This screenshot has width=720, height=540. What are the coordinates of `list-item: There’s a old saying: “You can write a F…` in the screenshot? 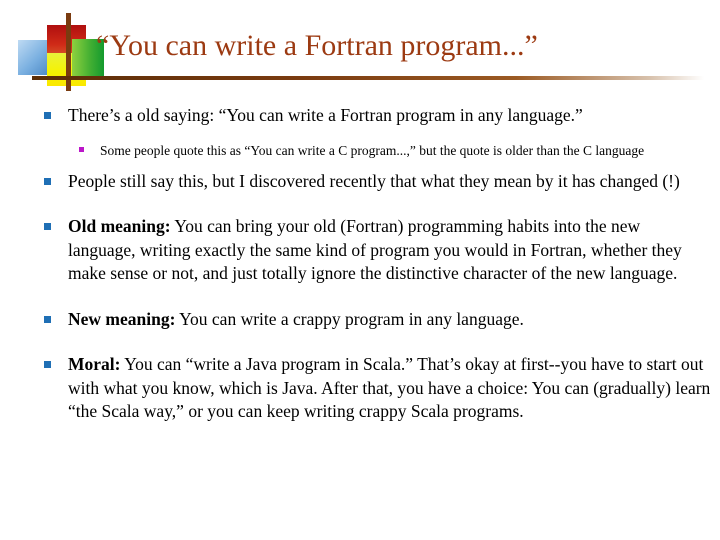 It's located at (374, 116).